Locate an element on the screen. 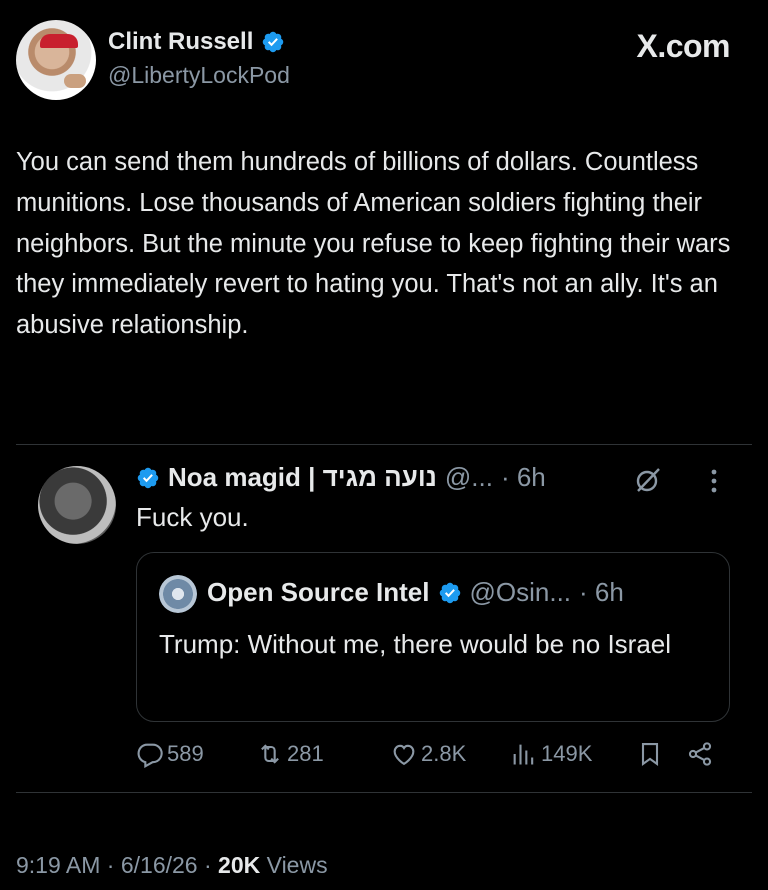  view-count: 20K is located at coordinates (239, 865).